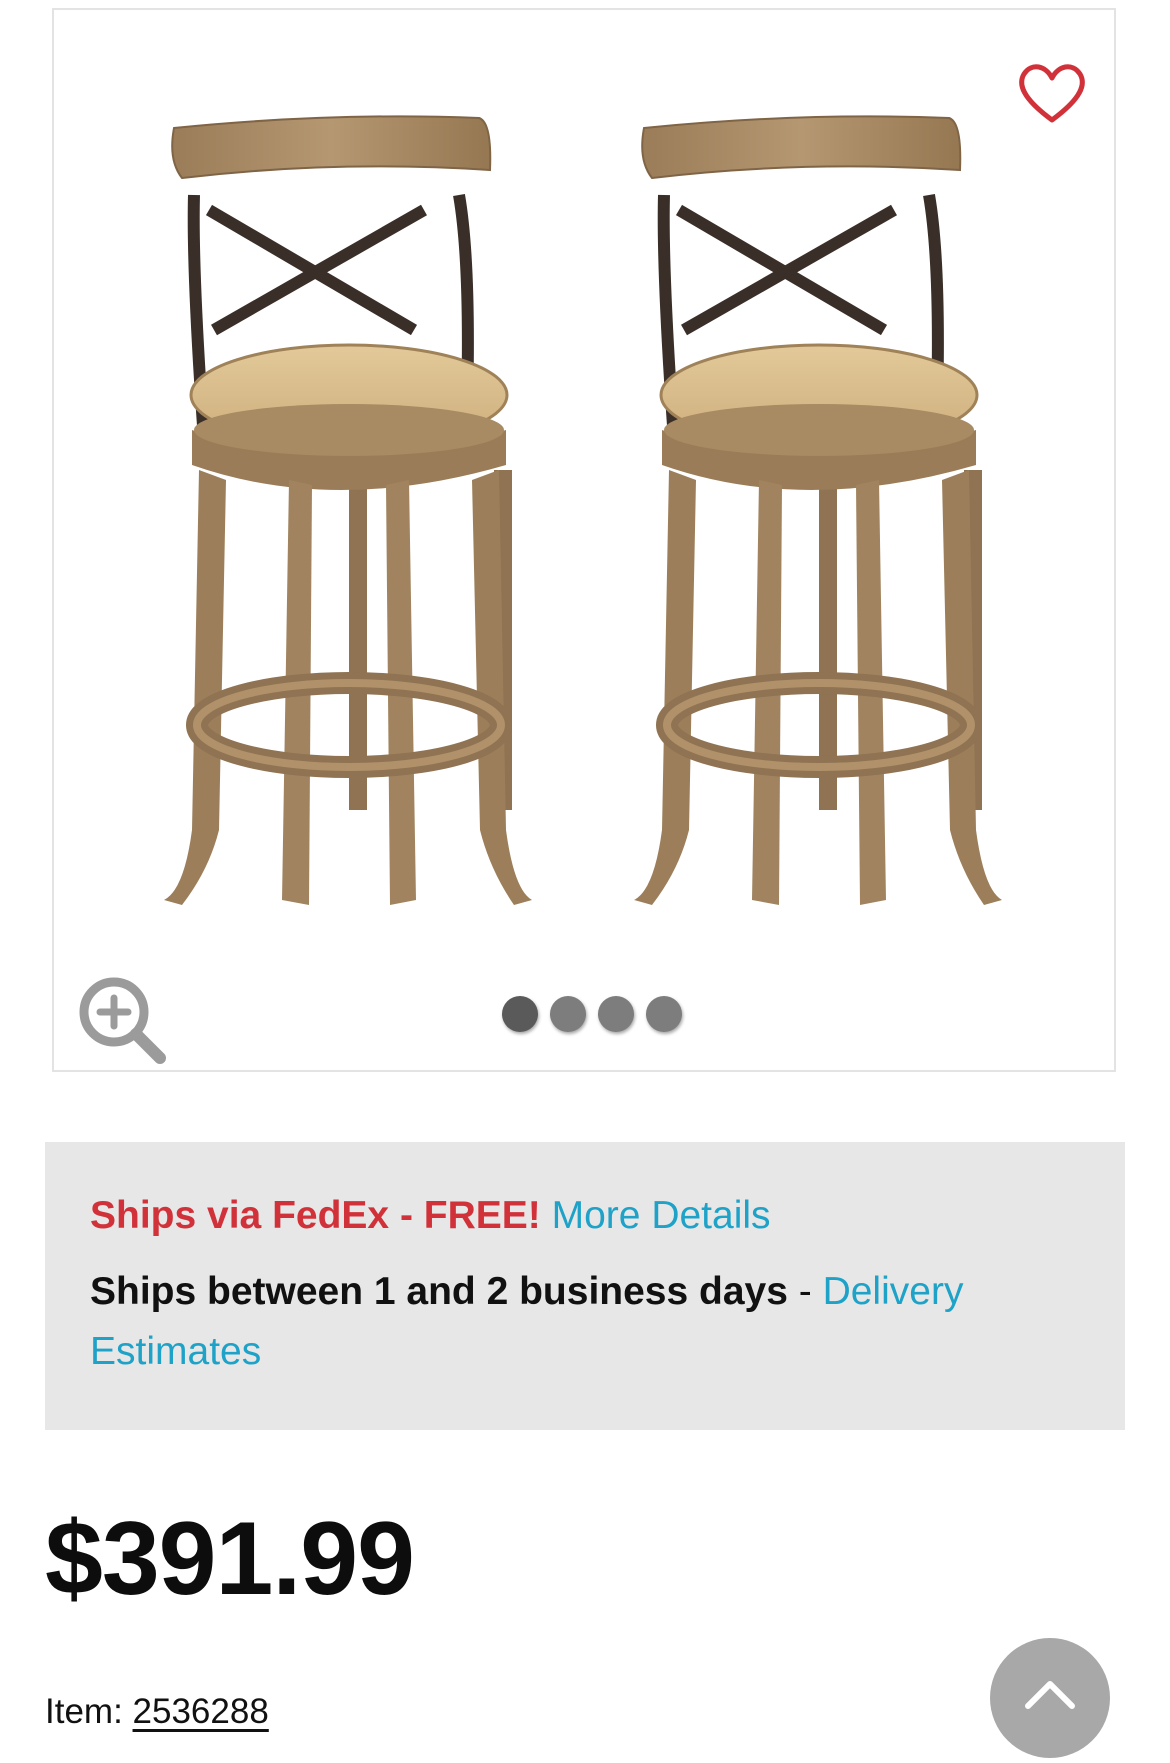 This screenshot has width=1170, height=1763. Describe the element at coordinates (661, 1215) in the screenshot. I see `more-details-link: More Details` at that location.